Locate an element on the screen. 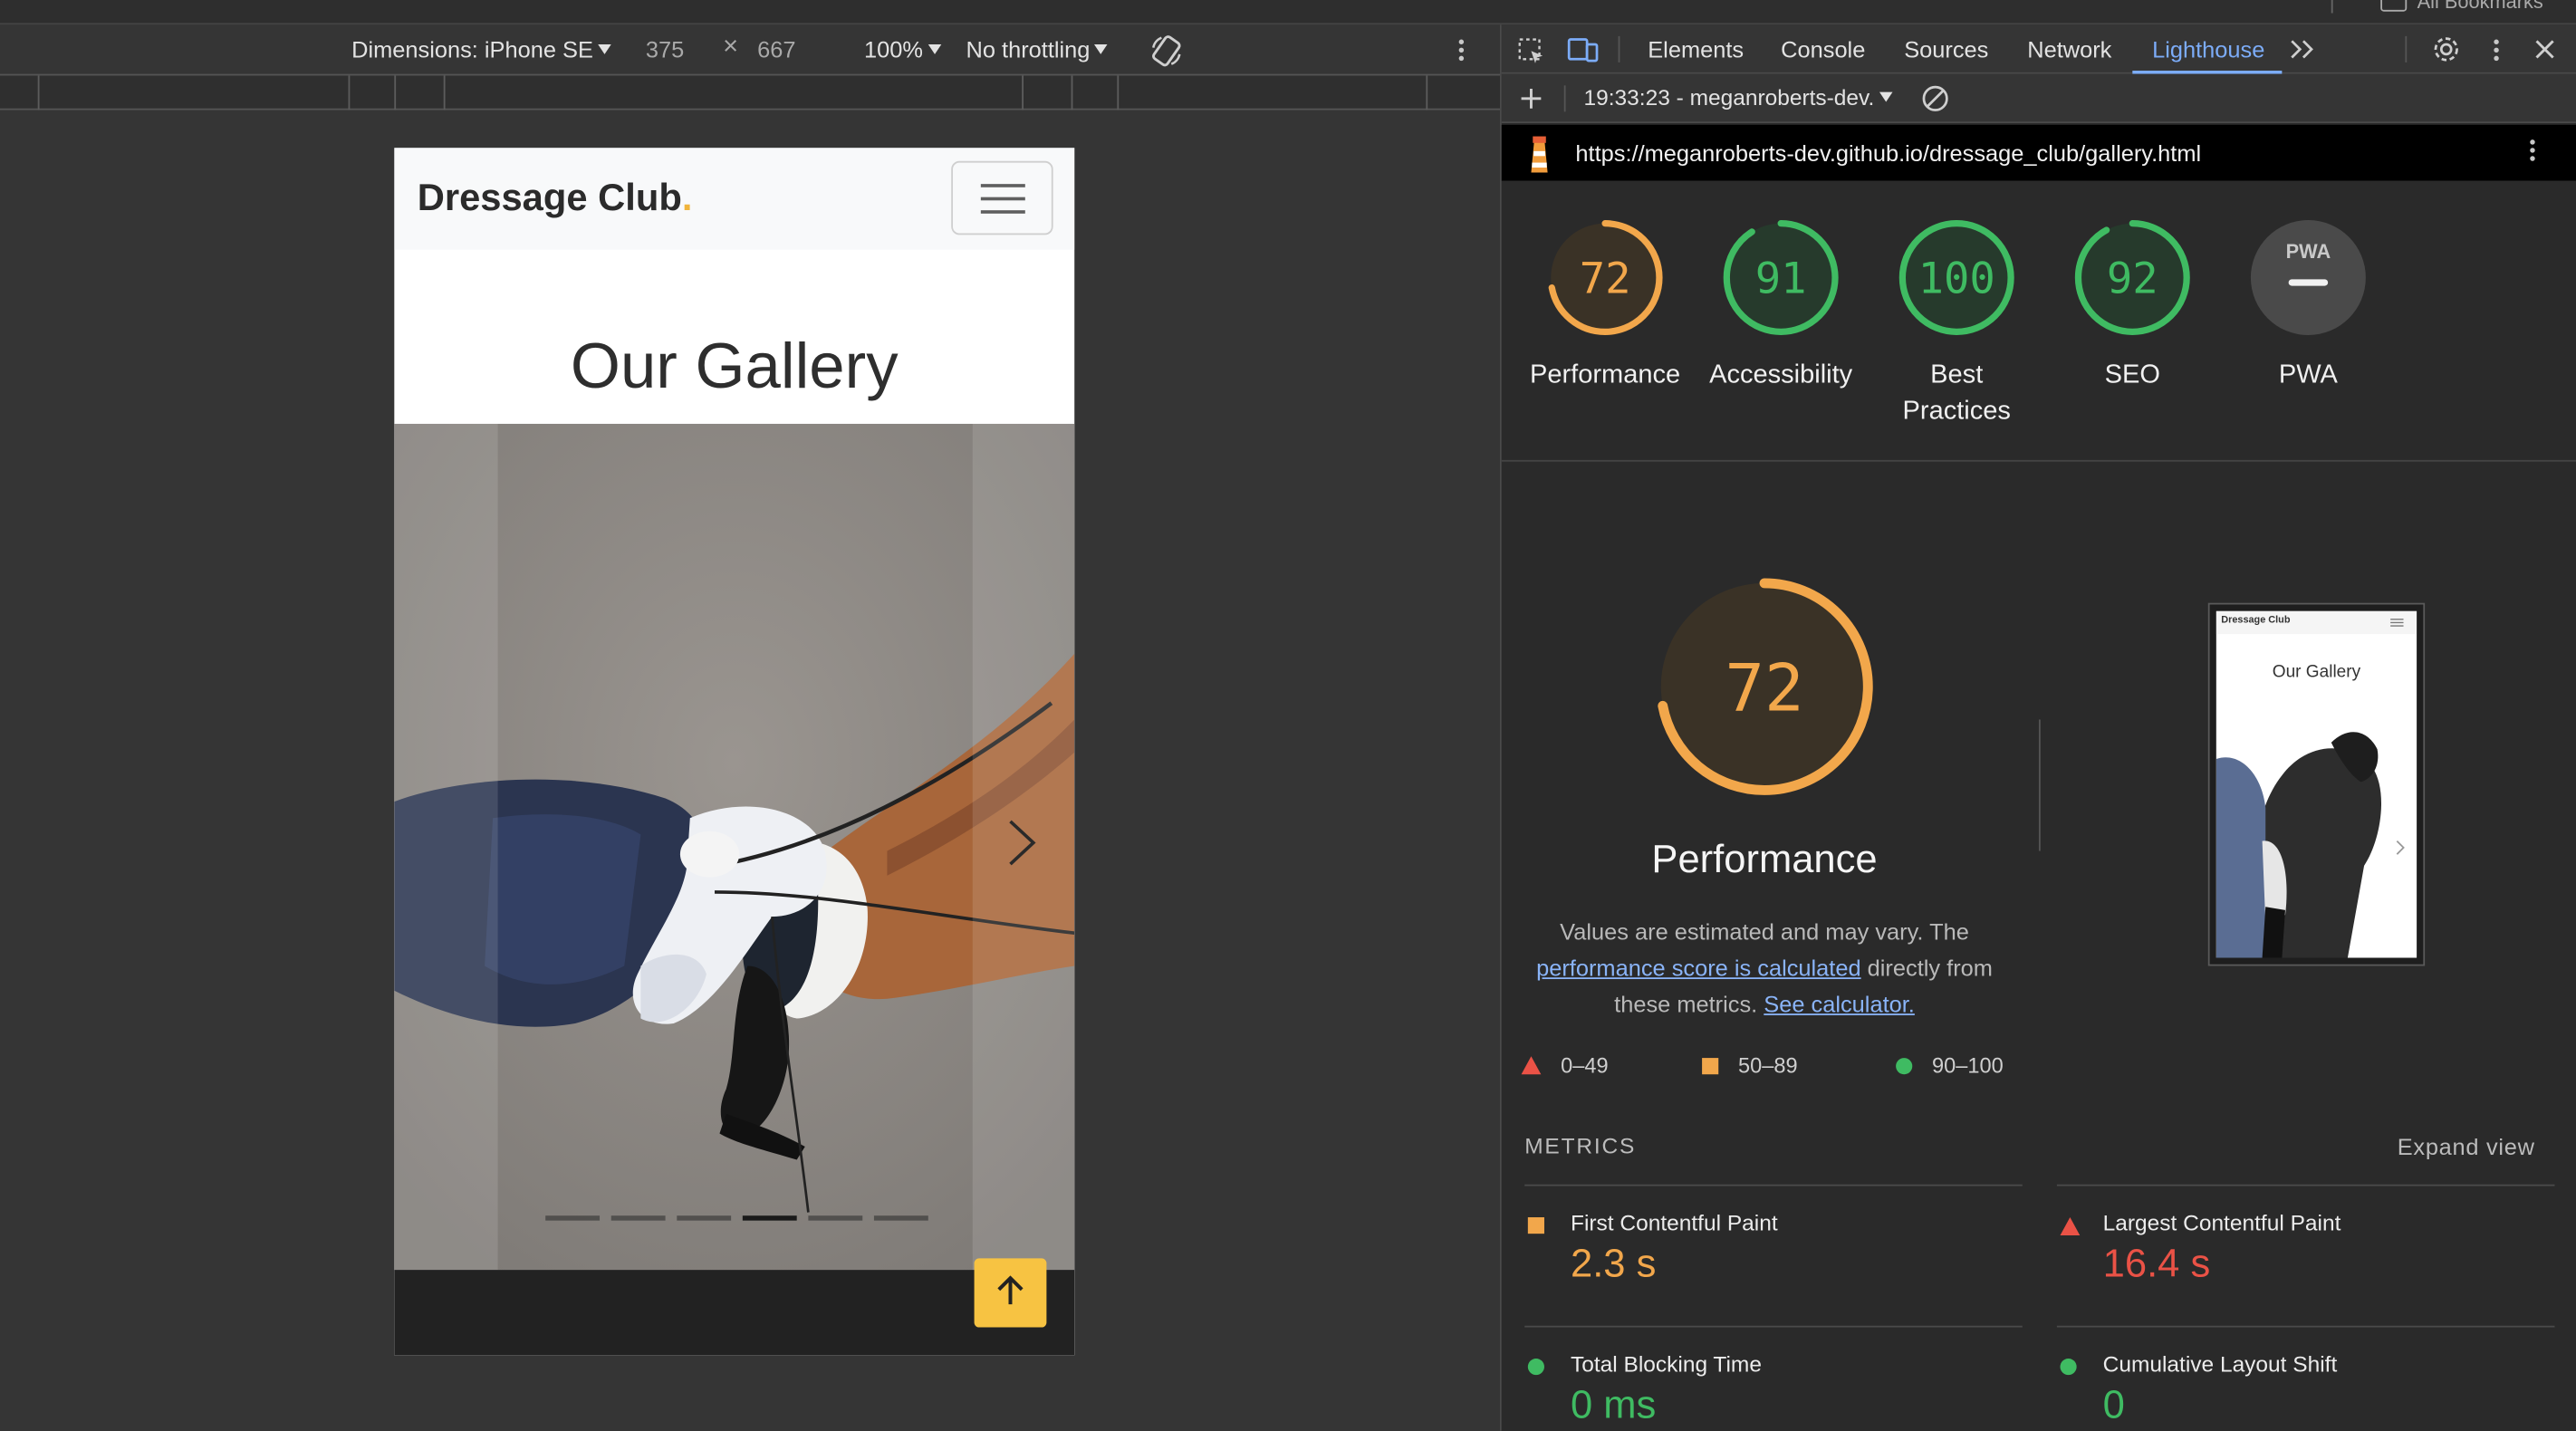 This screenshot has height=1431, width=2576. dash-icon is located at coordinates (2308, 282).